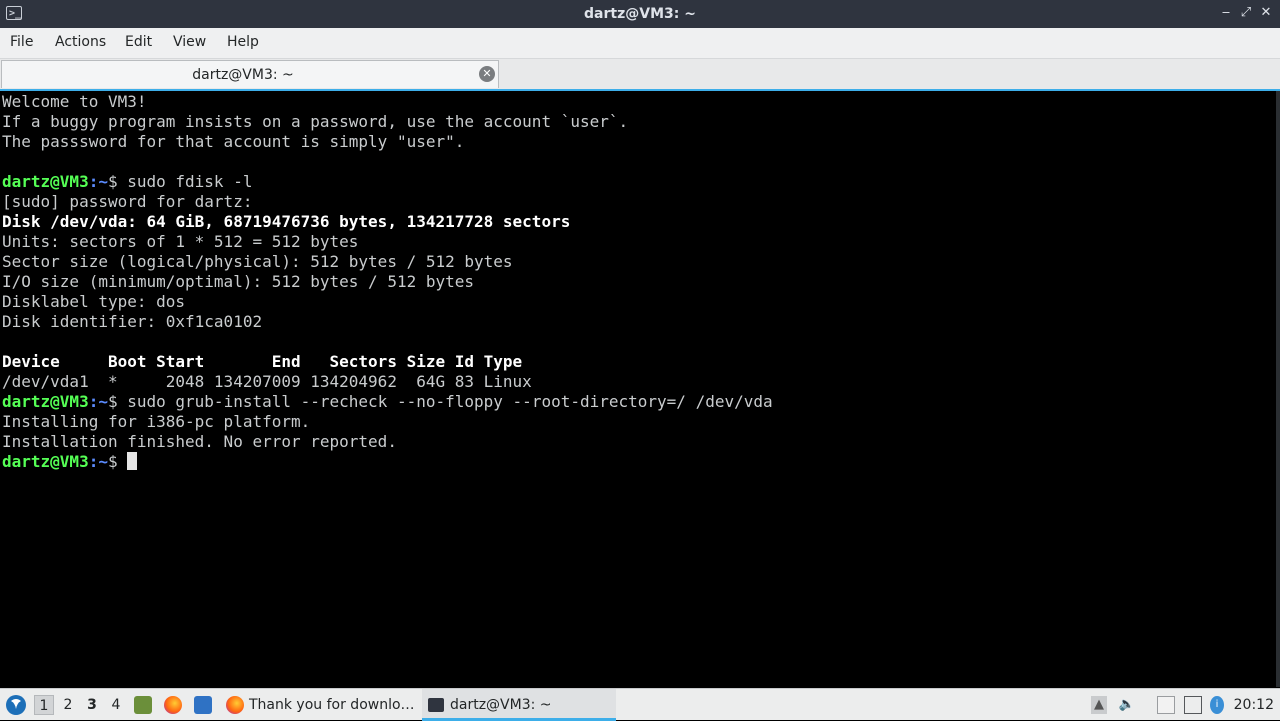 The height and width of the screenshot is (721, 1280). What do you see at coordinates (74, 101) in the screenshot?
I see `output-text: Welcome to VM3!` at bounding box center [74, 101].